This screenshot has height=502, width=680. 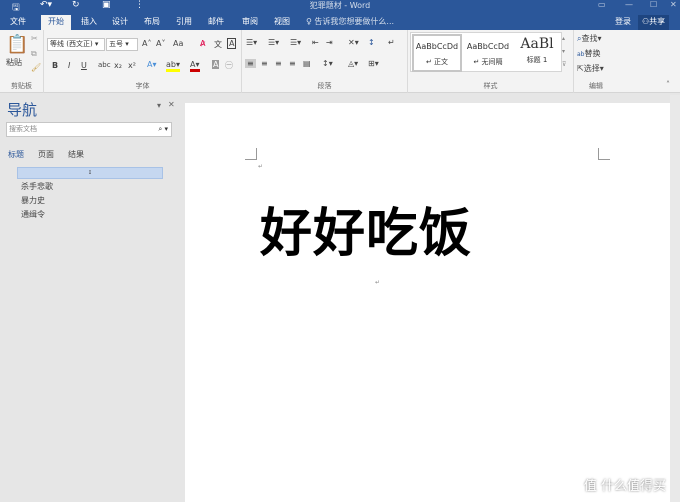 What do you see at coordinates (229, 65) in the screenshot?
I see `enclose-char-icon: ㊀` at bounding box center [229, 65].